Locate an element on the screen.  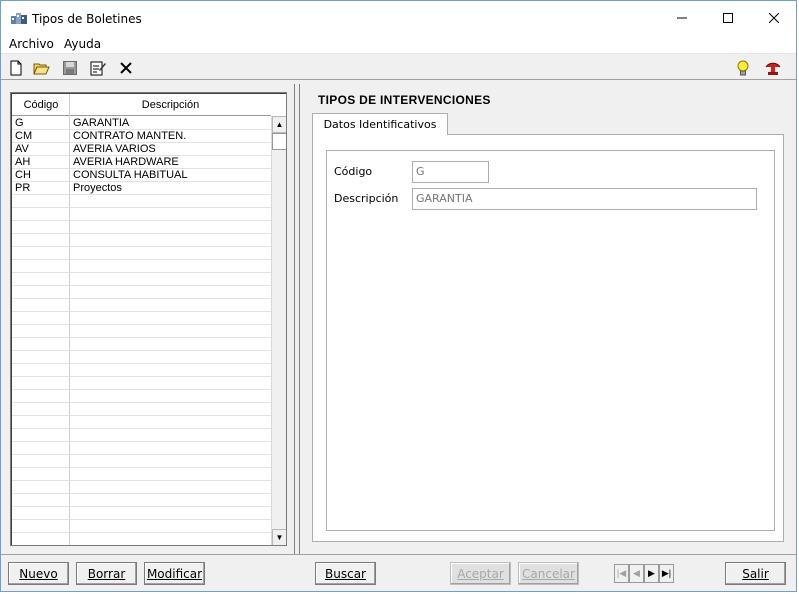
save-icon is located at coordinates (70, 68).